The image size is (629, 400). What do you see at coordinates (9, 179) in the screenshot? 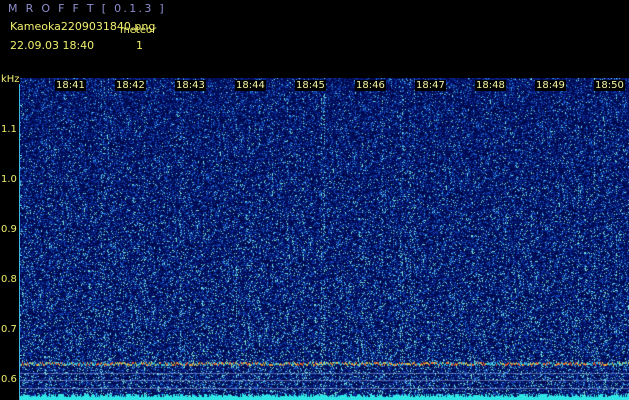
I see `freq-tick: 1.0` at bounding box center [9, 179].